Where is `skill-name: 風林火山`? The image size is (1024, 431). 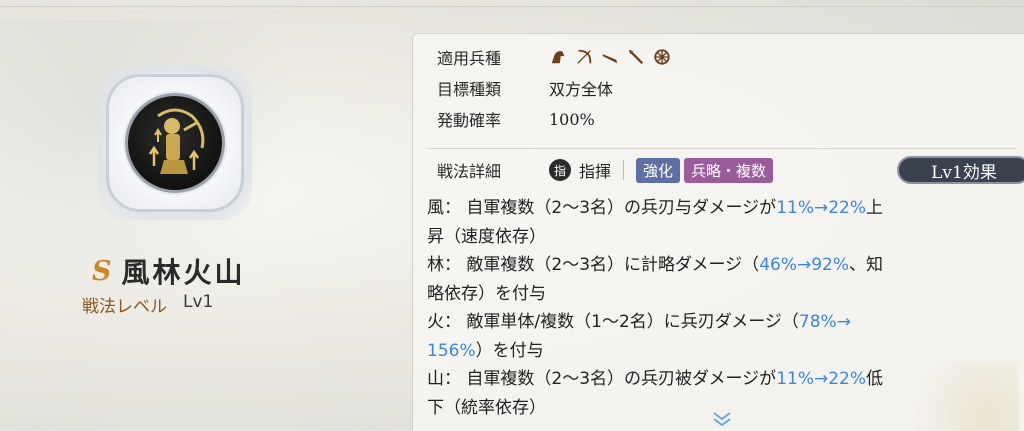
skill-name: 風林火山 is located at coordinates (183, 272).